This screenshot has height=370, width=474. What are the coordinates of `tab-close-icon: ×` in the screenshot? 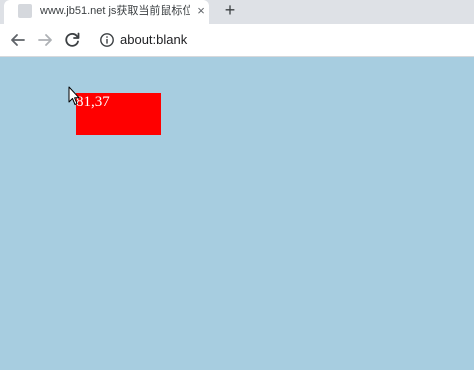 It's located at (201, 11).